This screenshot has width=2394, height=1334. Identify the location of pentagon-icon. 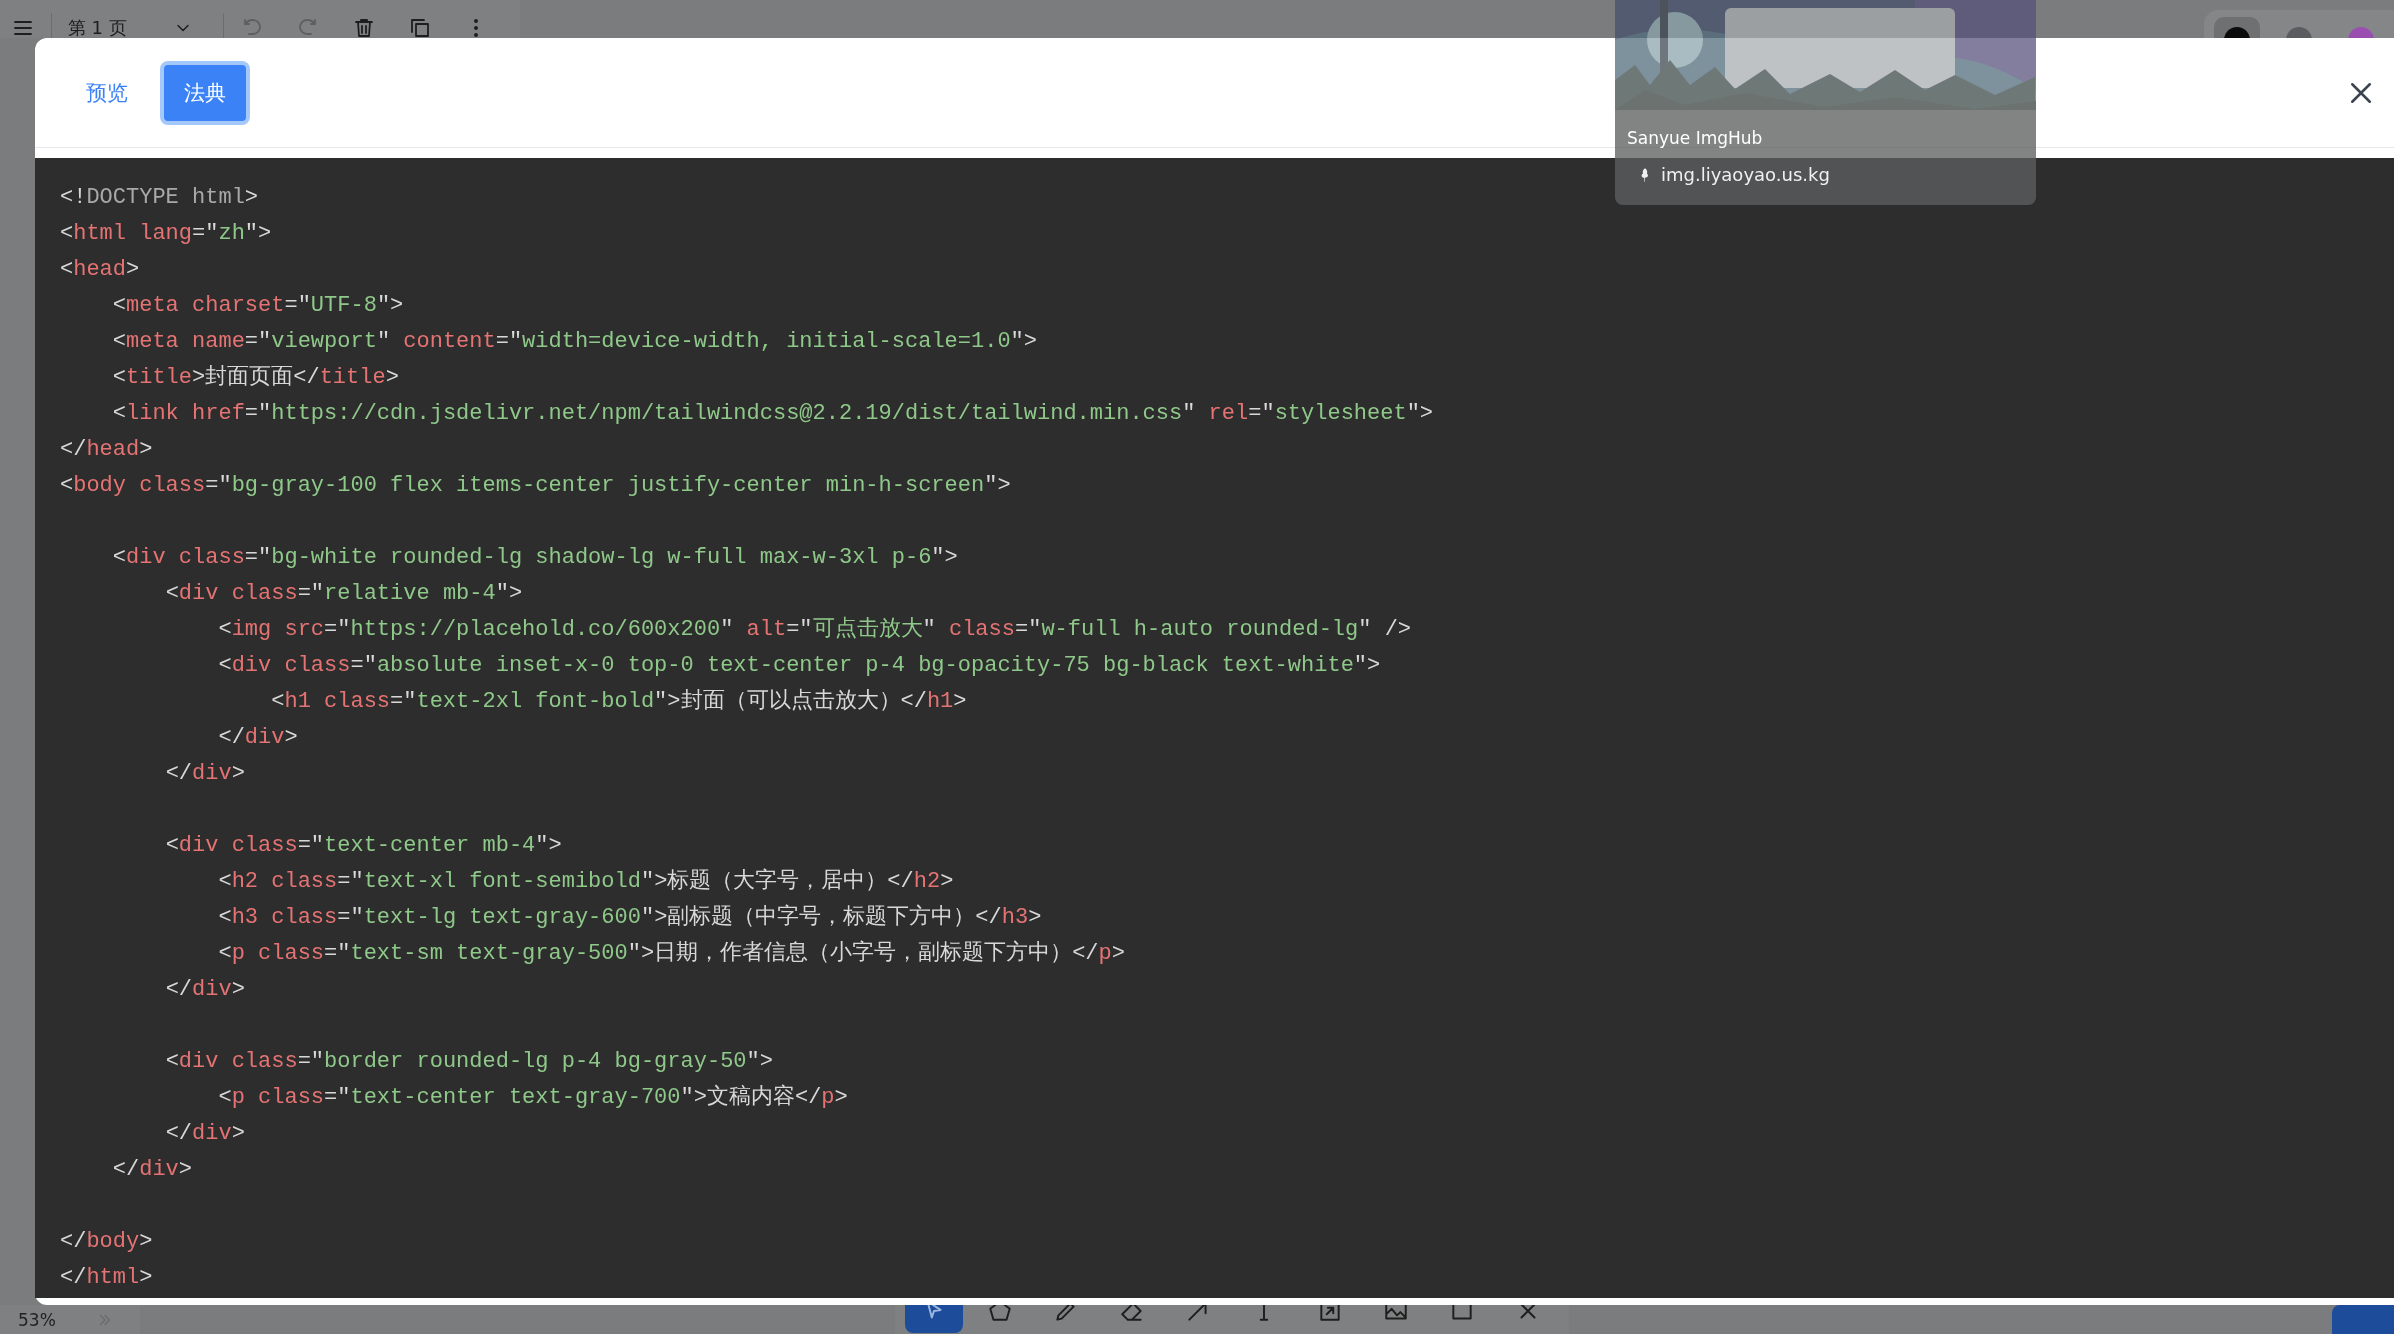
(1000, 1314).